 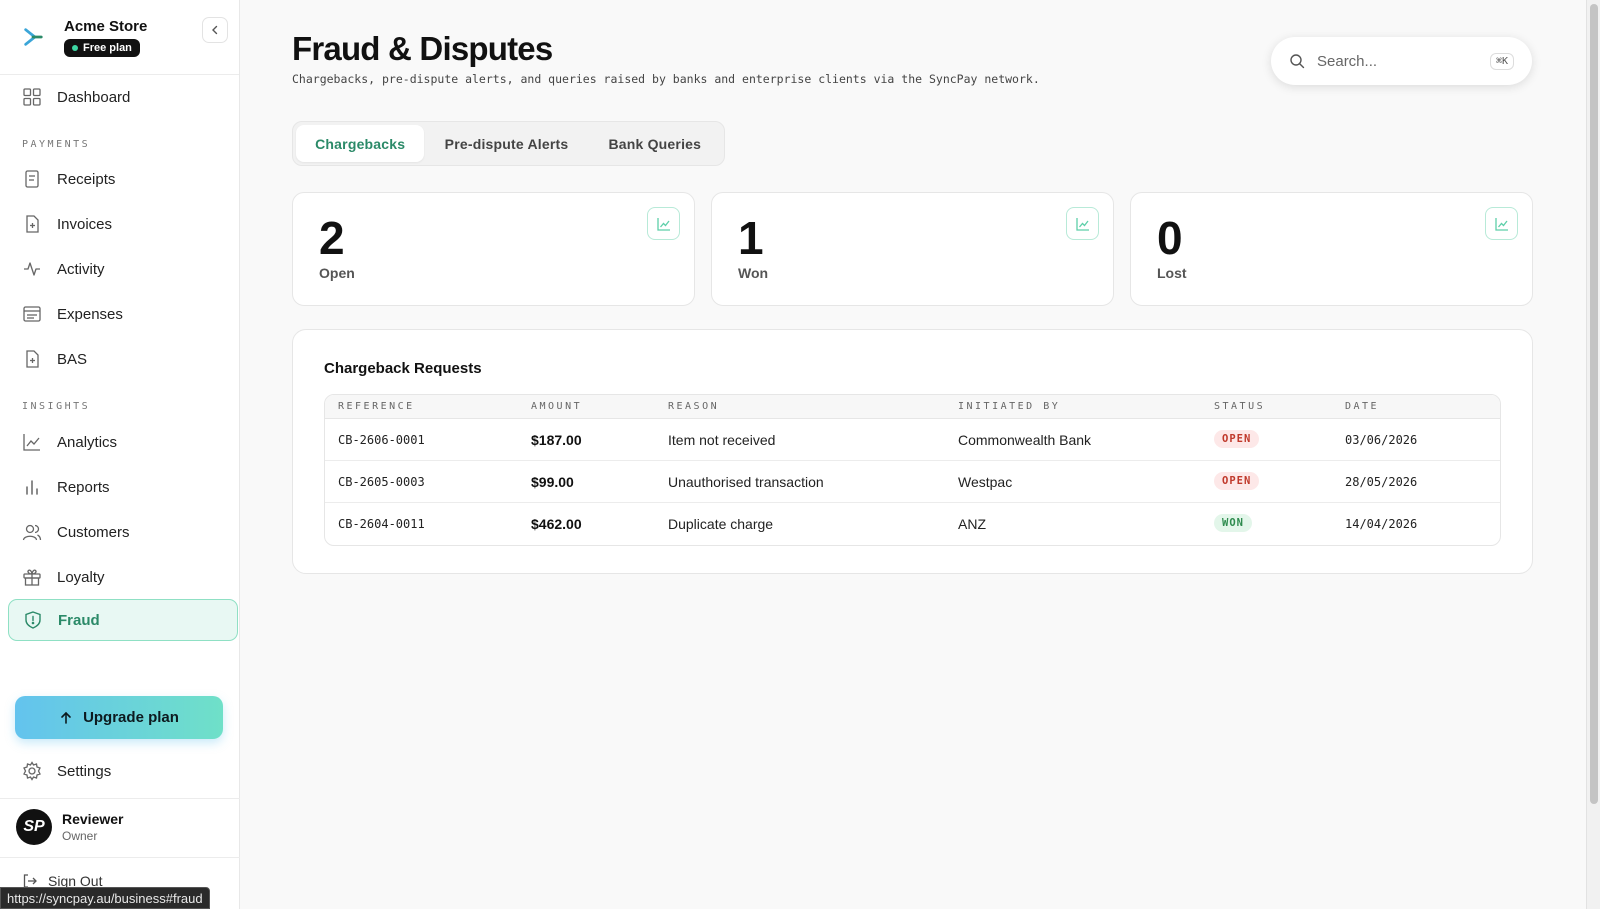 What do you see at coordinates (85, 224) in the screenshot?
I see `sidebar-item-label: Invoices` at bounding box center [85, 224].